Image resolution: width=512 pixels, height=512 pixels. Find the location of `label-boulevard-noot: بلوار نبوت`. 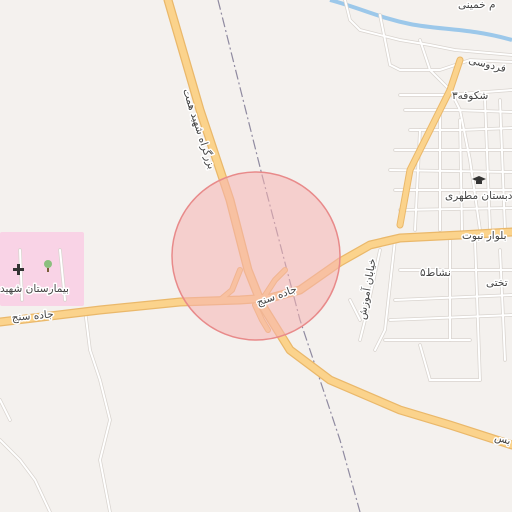

label-boulevard-noot: بلوار نبوت is located at coordinates (484, 236).